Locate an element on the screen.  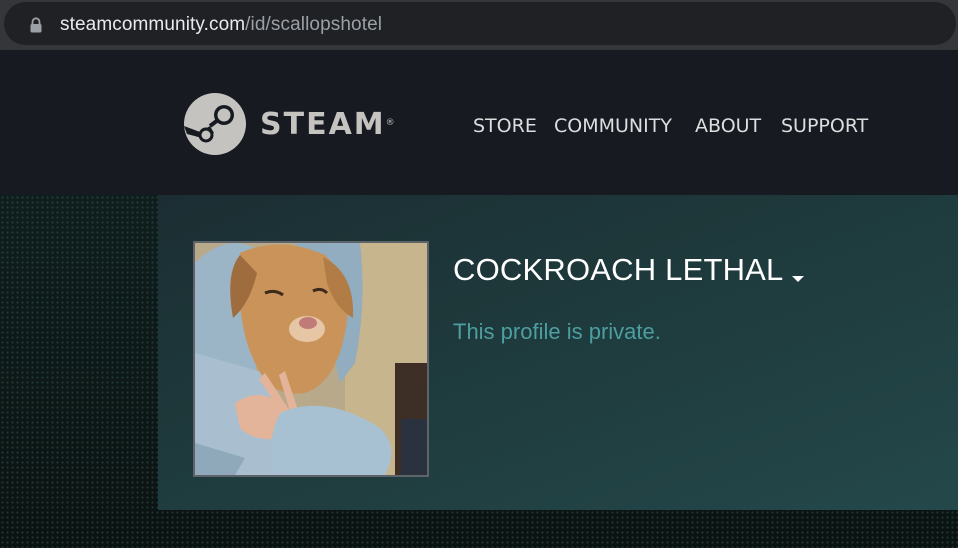
url-path: /id/scallopshotel is located at coordinates (314, 24).